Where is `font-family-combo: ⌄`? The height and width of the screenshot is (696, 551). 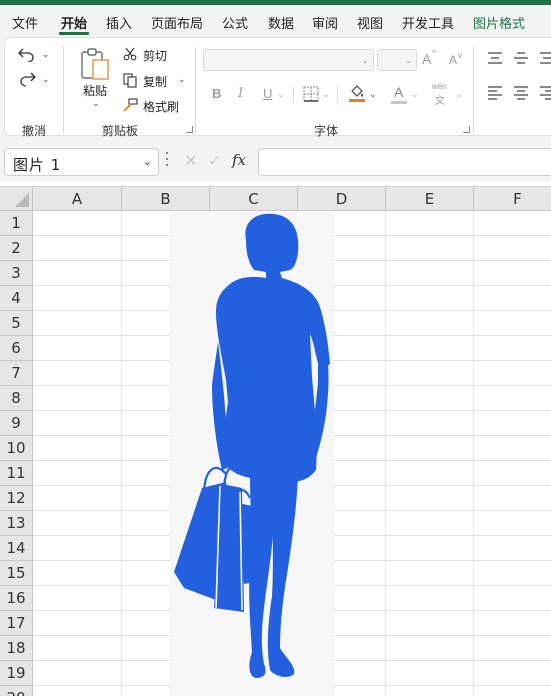 font-family-combo: ⌄ is located at coordinates (288, 60).